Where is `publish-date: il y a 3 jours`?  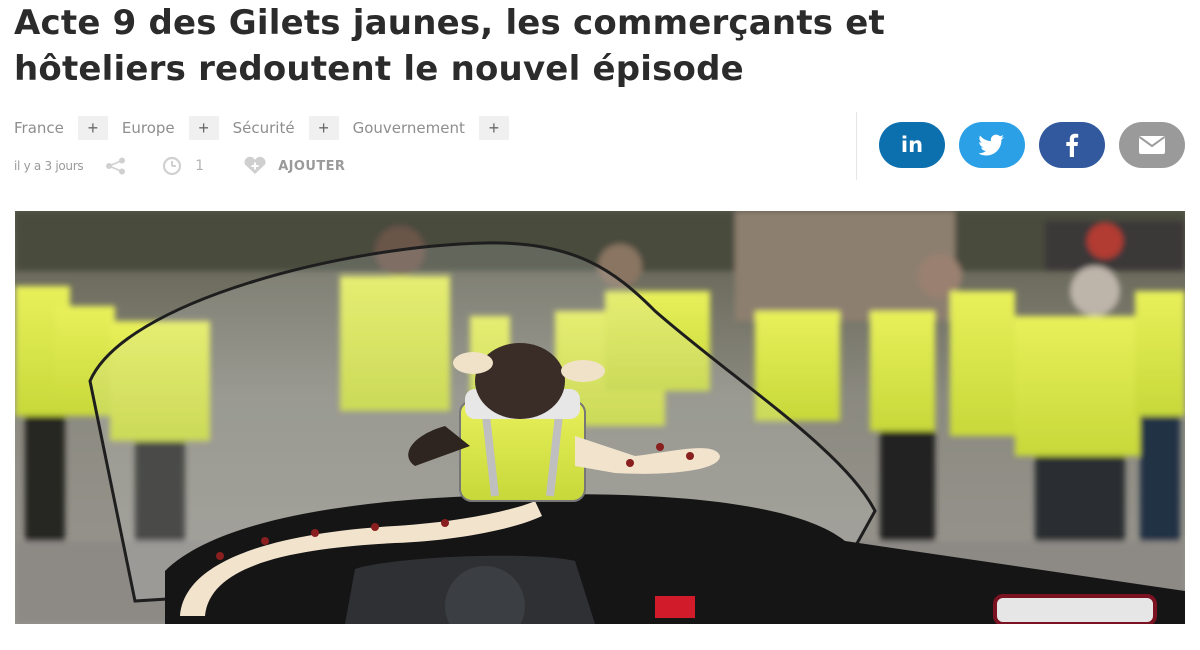
publish-date: il y a 3 jours is located at coordinates (49, 166).